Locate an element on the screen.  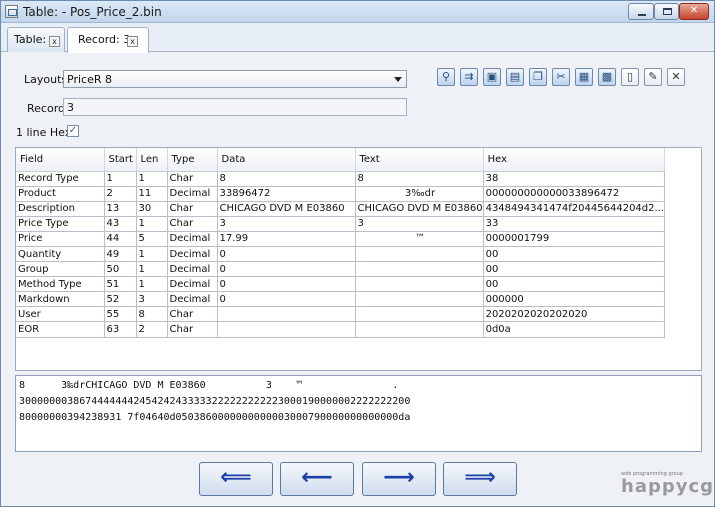
table-row: Group 50 1 Decimal 0 00 is located at coordinates (341, 269).